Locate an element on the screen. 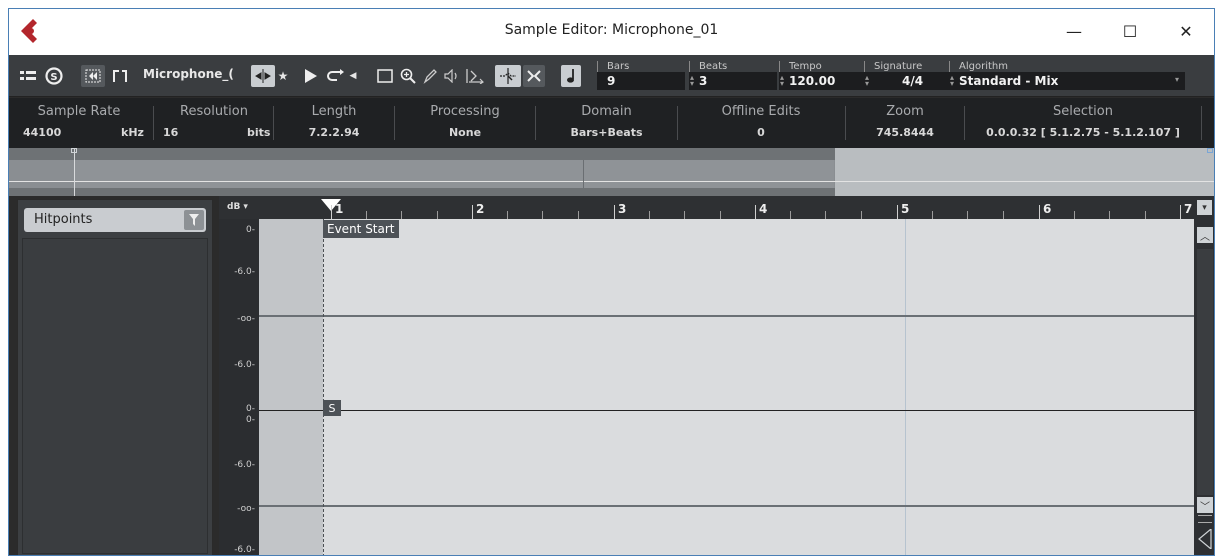 The image size is (1224, 559). db-scale-ch1-2: -oo- is located at coordinates (246, 319).